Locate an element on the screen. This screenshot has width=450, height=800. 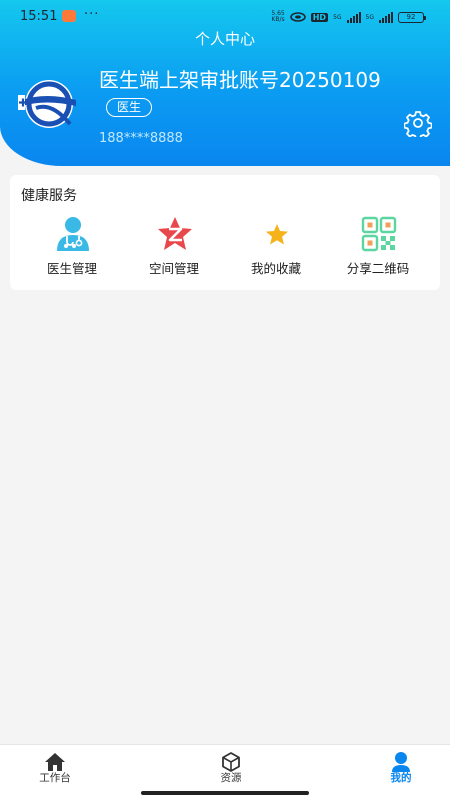
service-doctor-management: 医生管理 is located at coordinates (72, 247).